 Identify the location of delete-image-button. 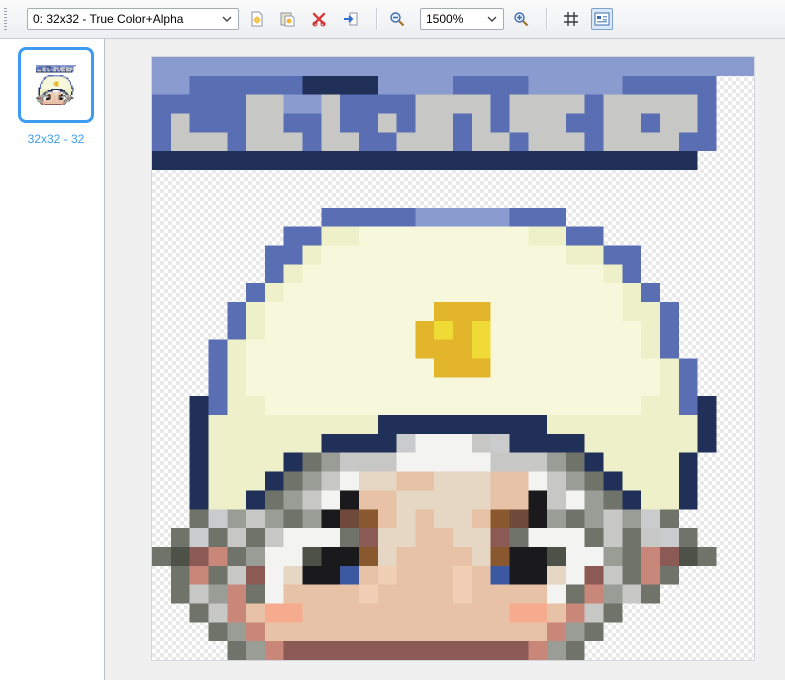
(319, 19).